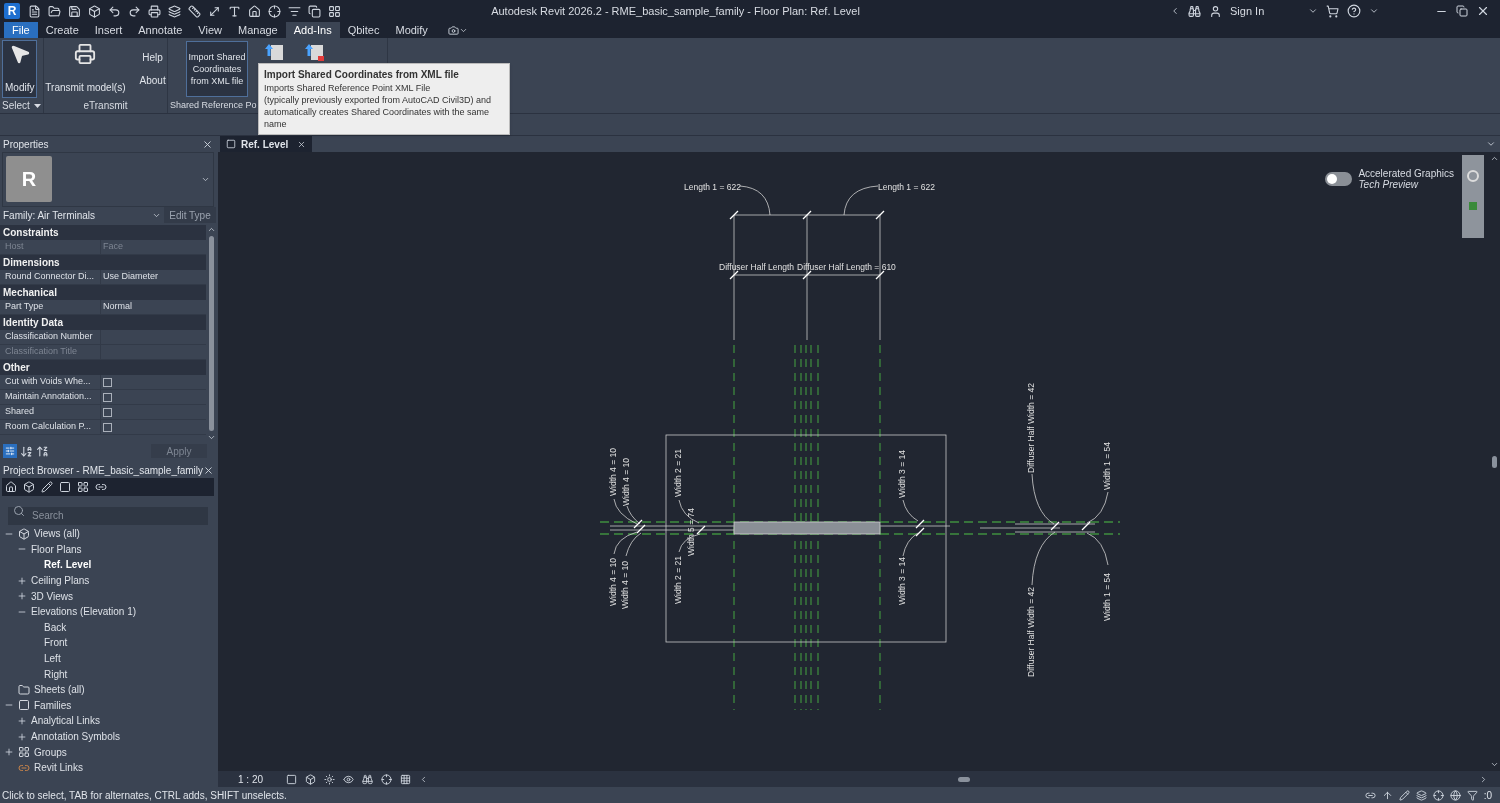 Image resolution: width=1500 pixels, height=803 pixels. Describe the element at coordinates (84, 612) in the screenshot. I see `tree-item: Elevations (Elevation 1)` at that location.